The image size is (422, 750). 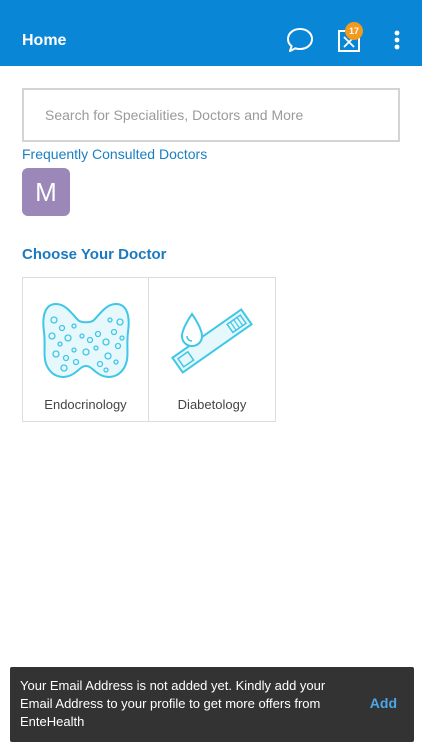 What do you see at coordinates (94, 254) in the screenshot?
I see `choose-doctor-heading: Choose Your Doctor` at bounding box center [94, 254].